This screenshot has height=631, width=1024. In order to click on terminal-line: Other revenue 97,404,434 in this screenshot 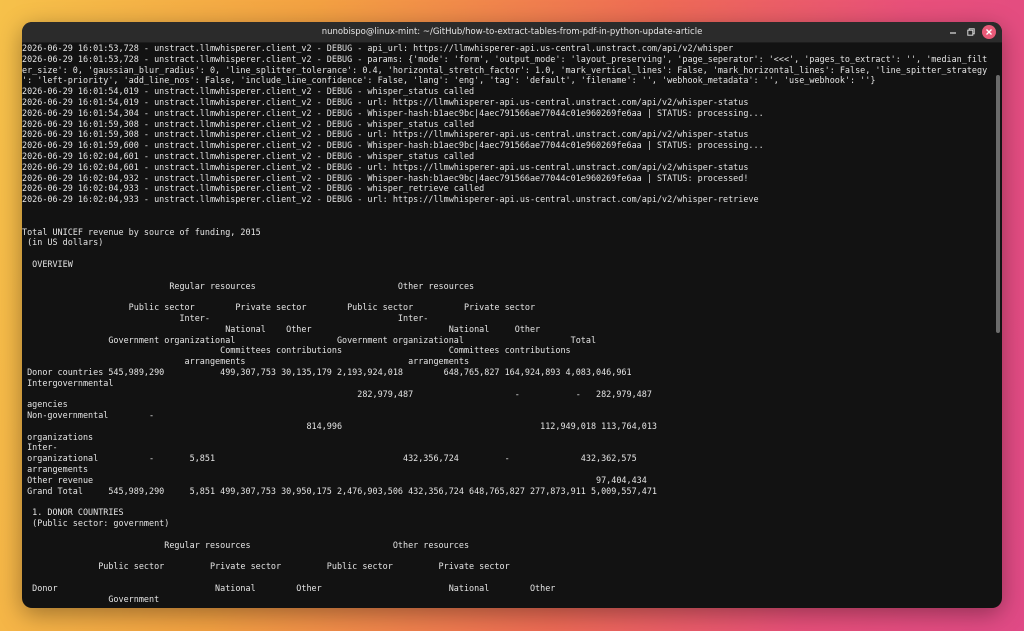, I will do `click(334, 479)`.